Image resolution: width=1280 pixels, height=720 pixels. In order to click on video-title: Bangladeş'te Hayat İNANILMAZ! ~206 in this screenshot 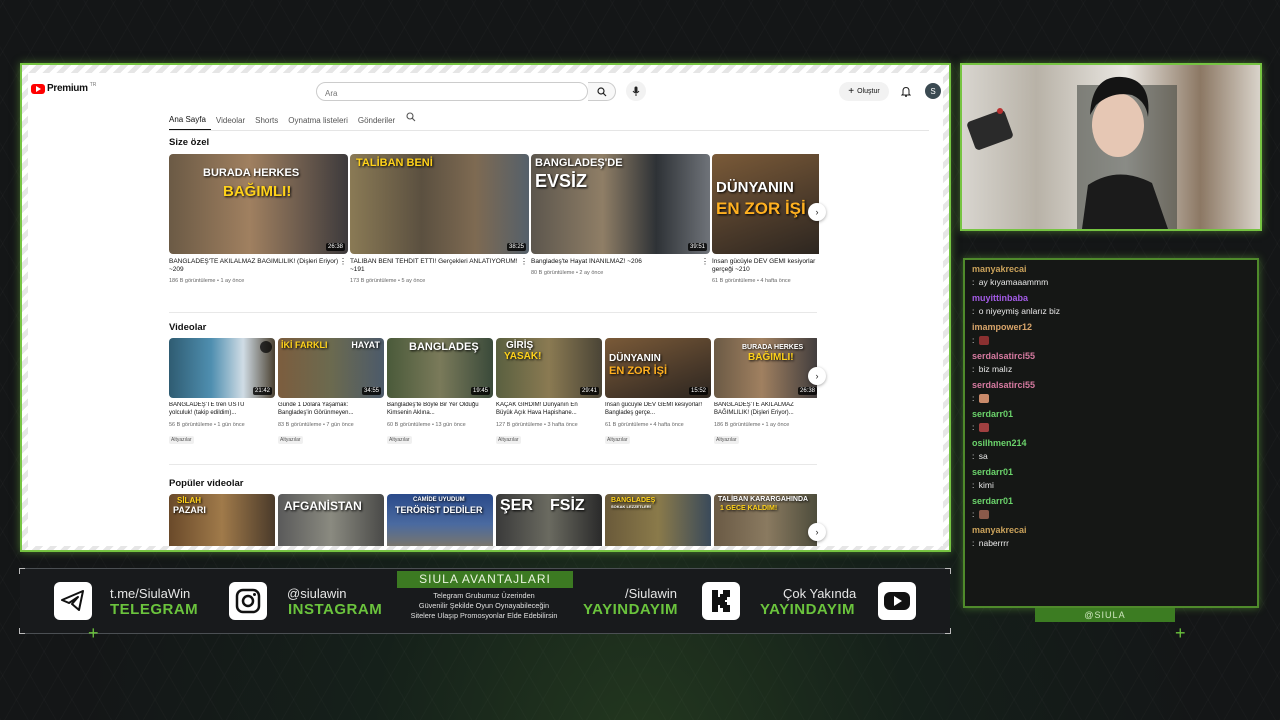, I will do `click(620, 262)`.